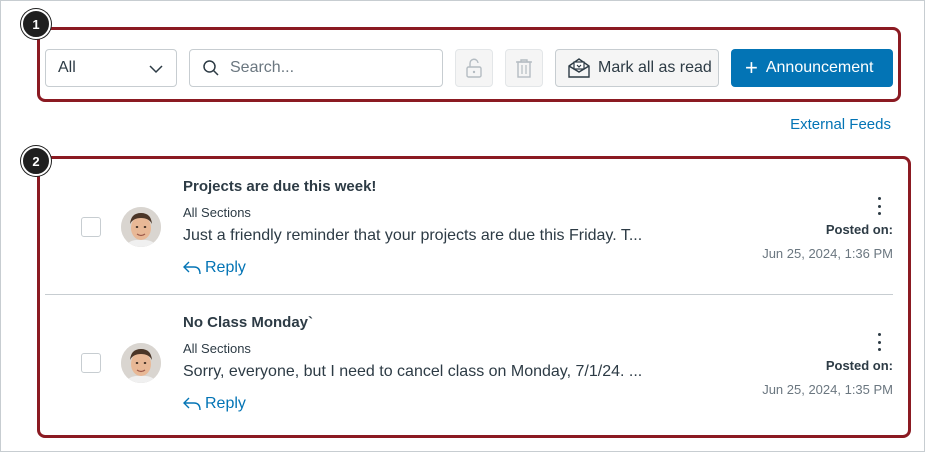 Image resolution: width=925 pixels, height=452 pixels. I want to click on mark-all-read-label: Mark all as read, so click(655, 67).